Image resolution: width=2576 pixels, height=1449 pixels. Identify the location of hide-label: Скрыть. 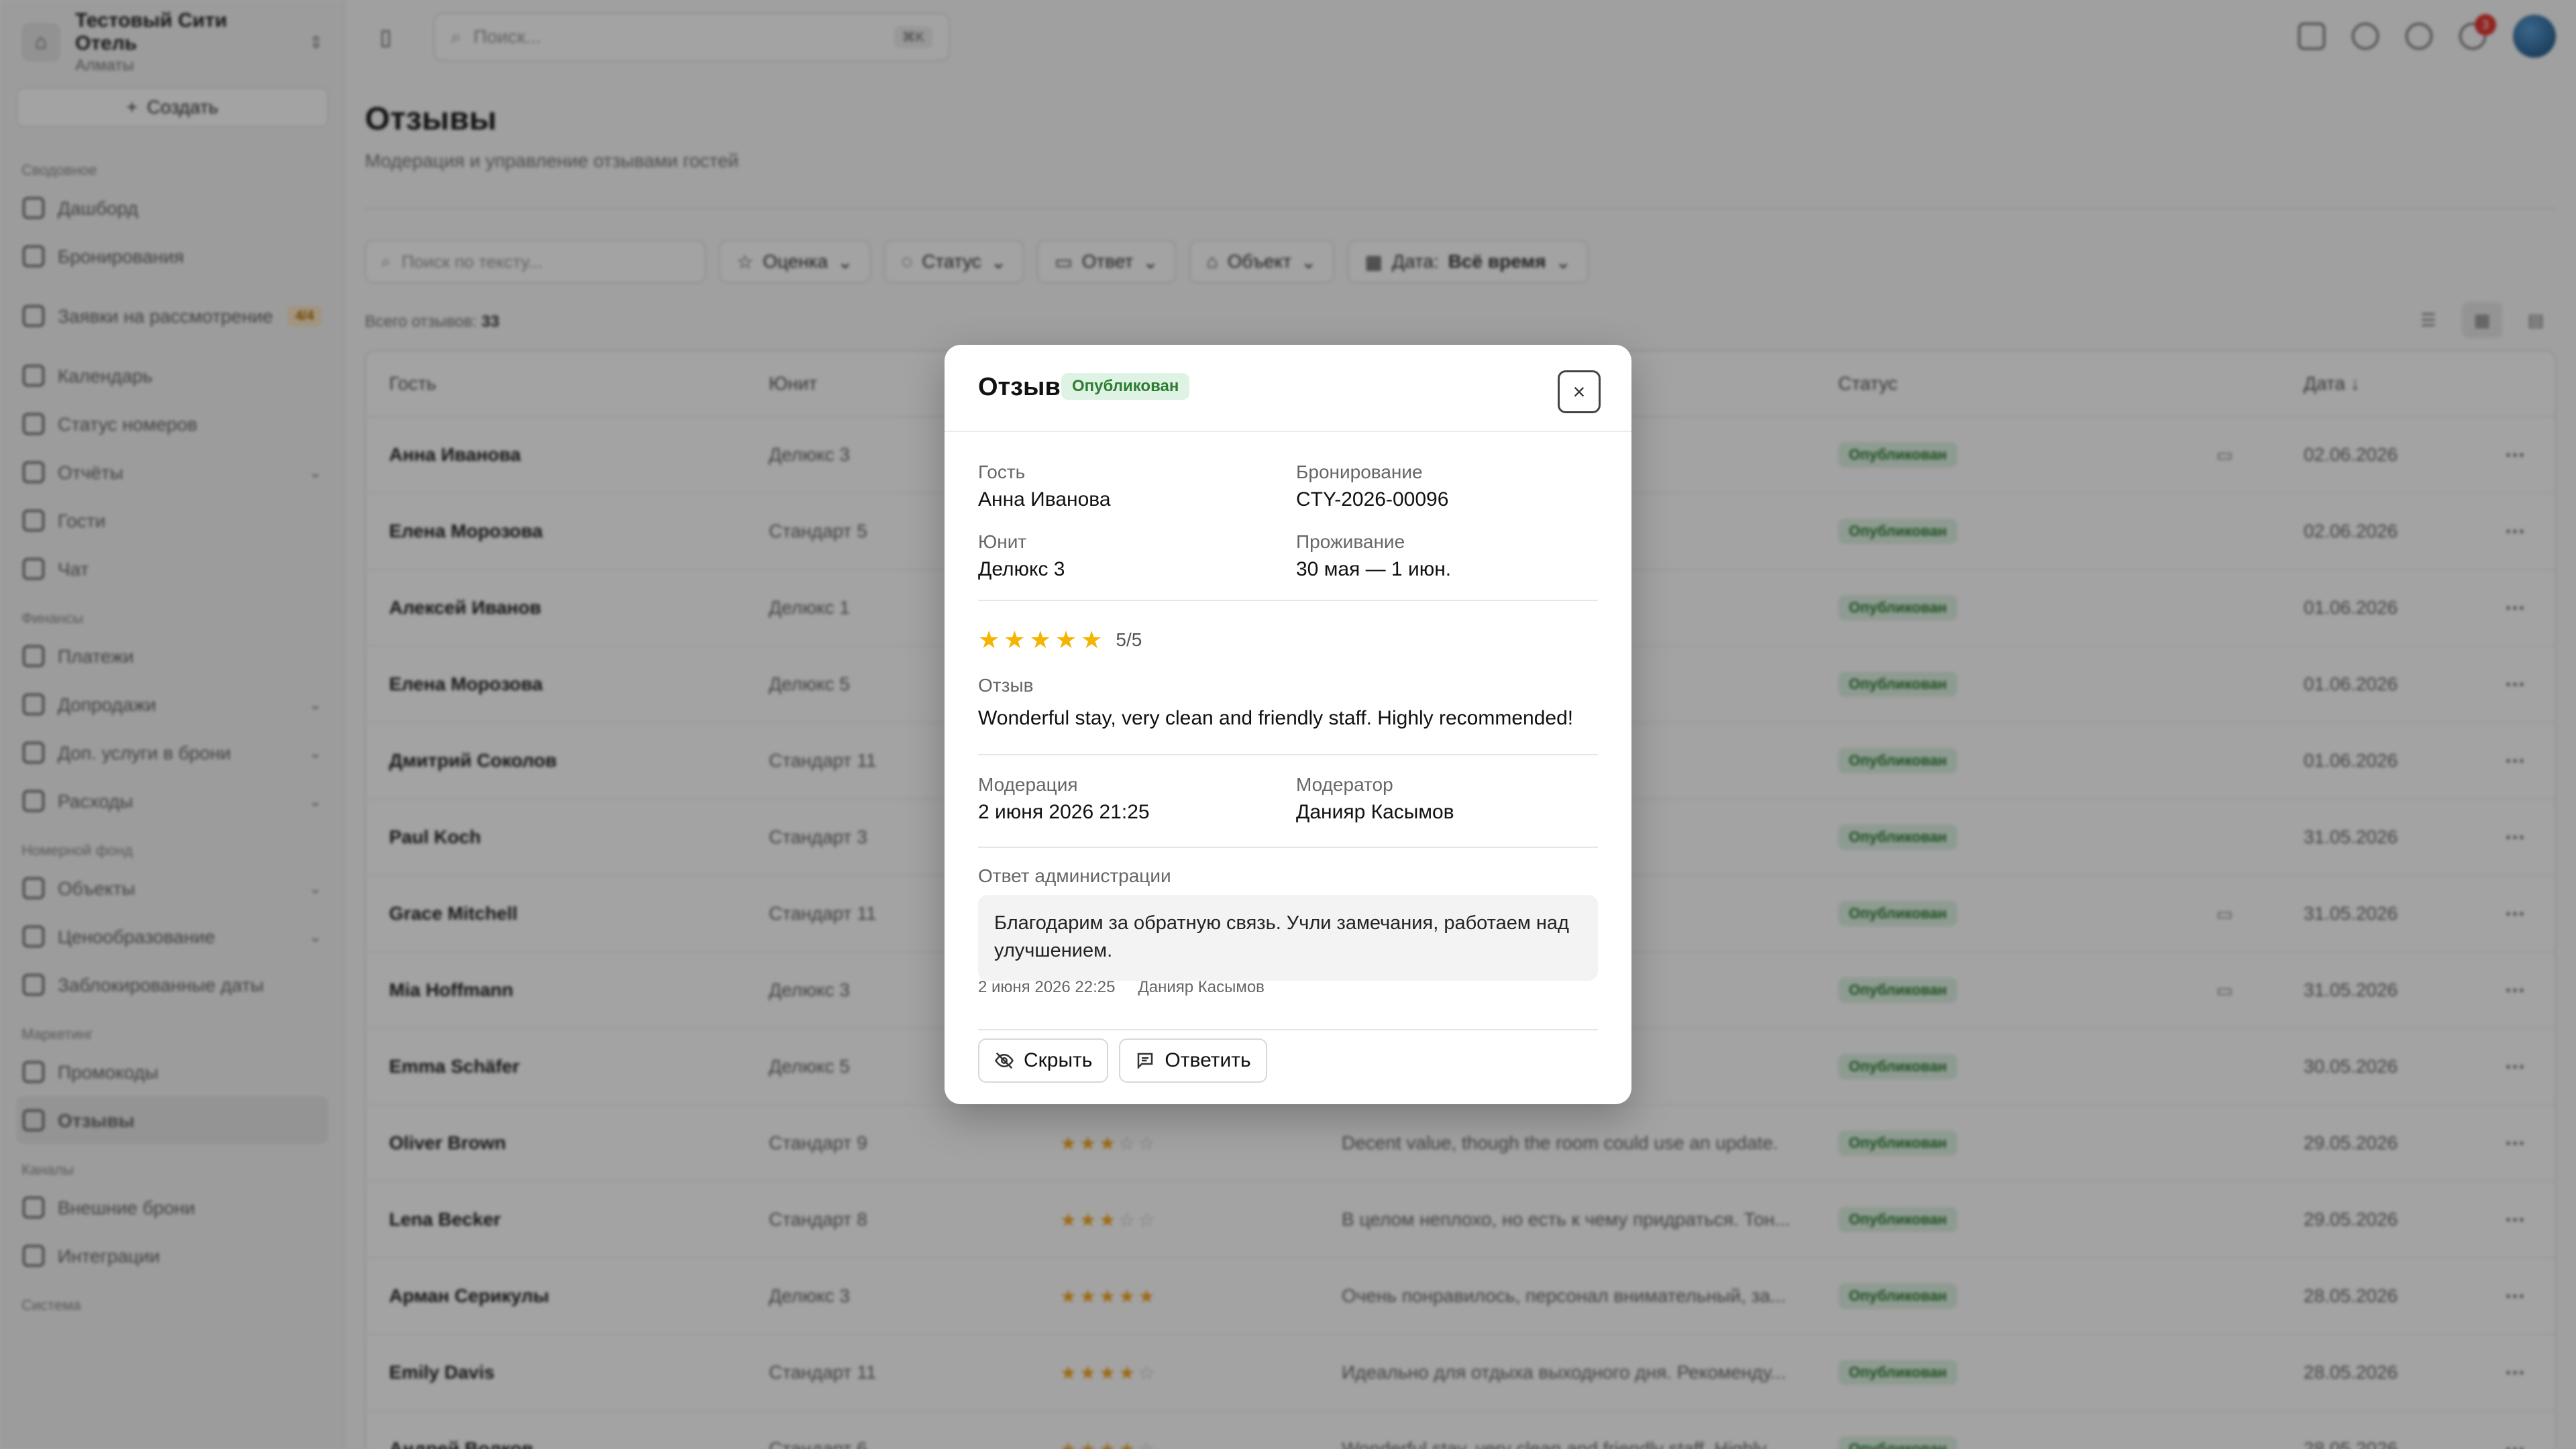
(1058, 1060).